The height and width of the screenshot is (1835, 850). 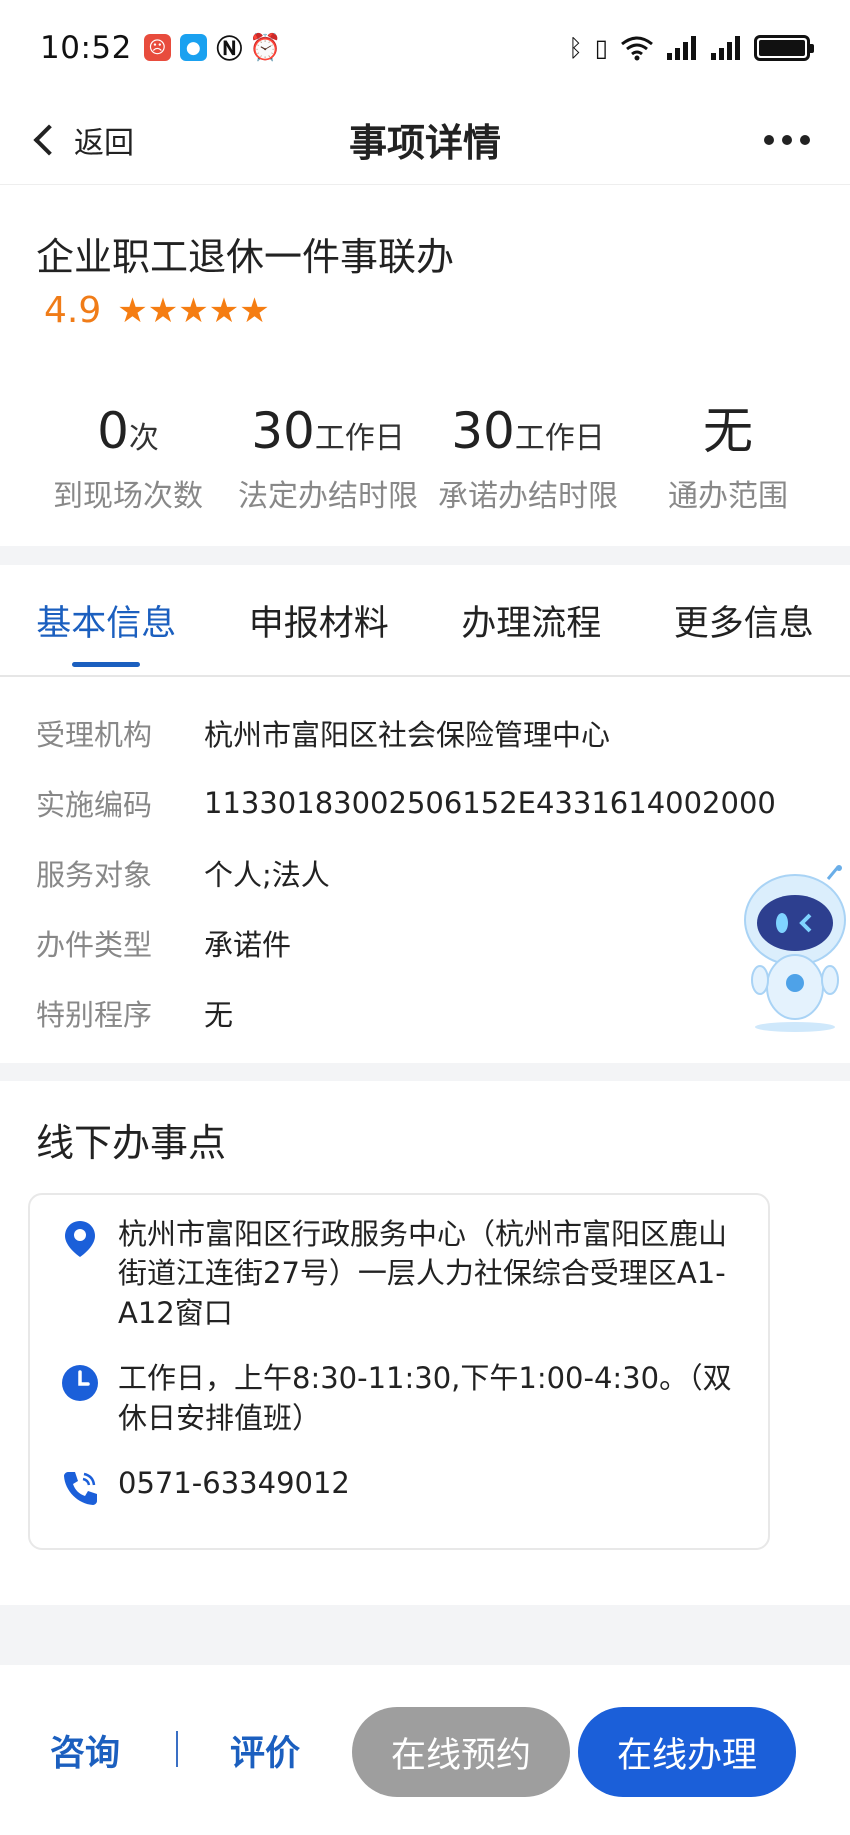 I want to click on bluetooth-icon: ᛒ, so click(x=575, y=47).